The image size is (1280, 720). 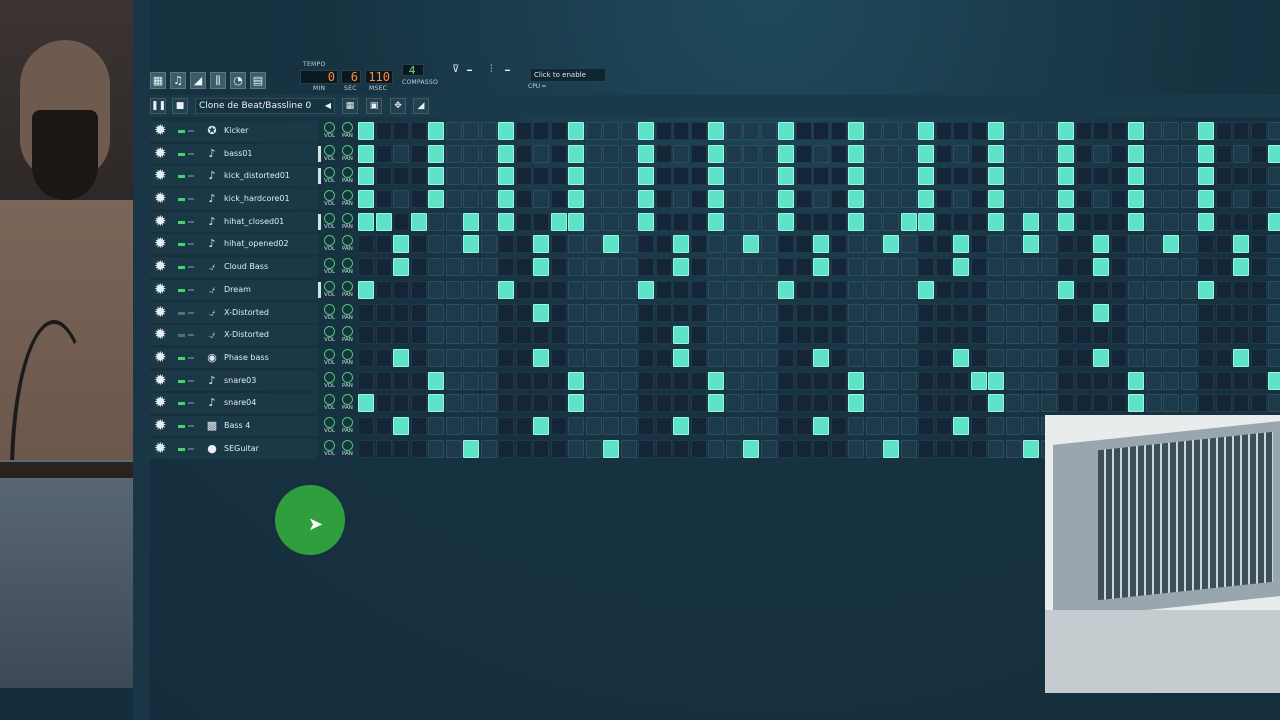 What do you see at coordinates (421, 106) in the screenshot?
I see `volume-ramp-icon: ◢` at bounding box center [421, 106].